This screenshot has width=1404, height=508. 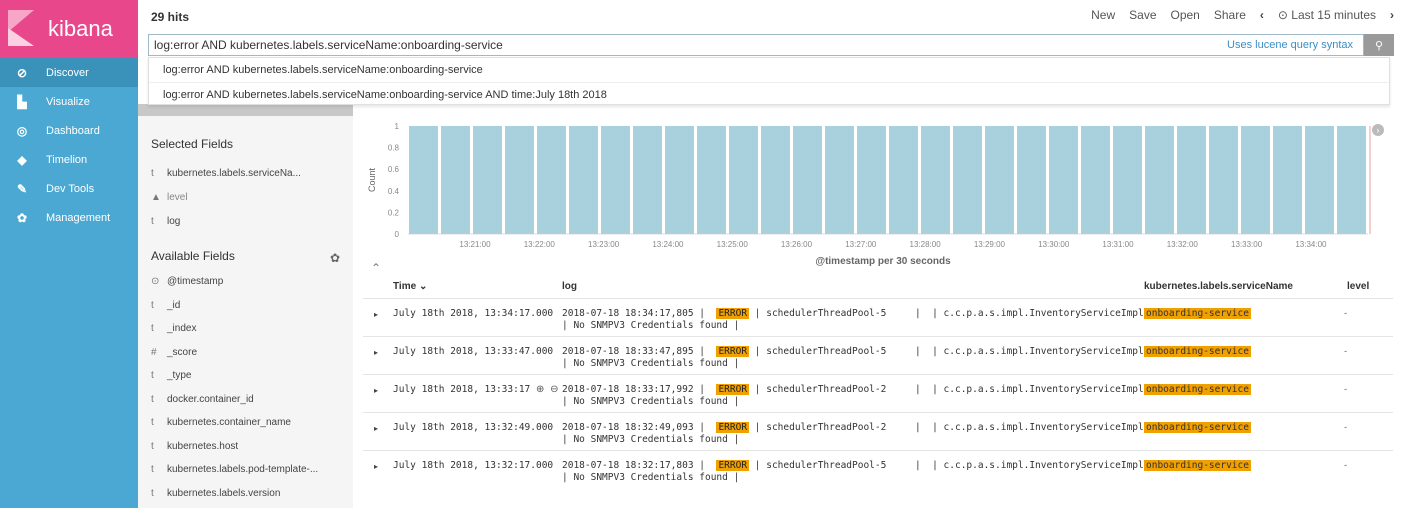 I want to click on field-item: # _score, so click(x=174, y=352).